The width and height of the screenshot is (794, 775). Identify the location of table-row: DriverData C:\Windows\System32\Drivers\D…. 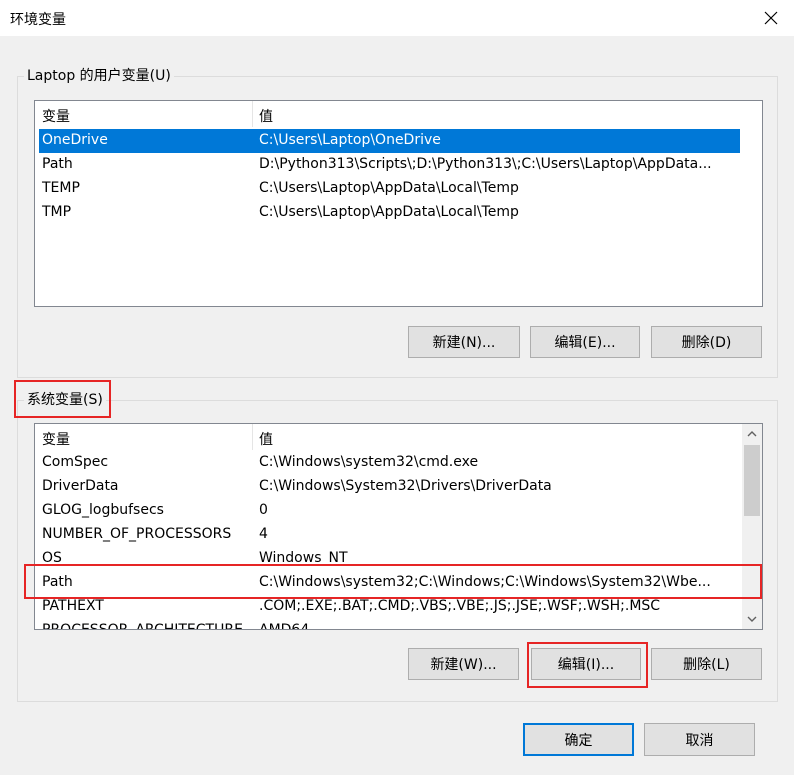
(387, 487).